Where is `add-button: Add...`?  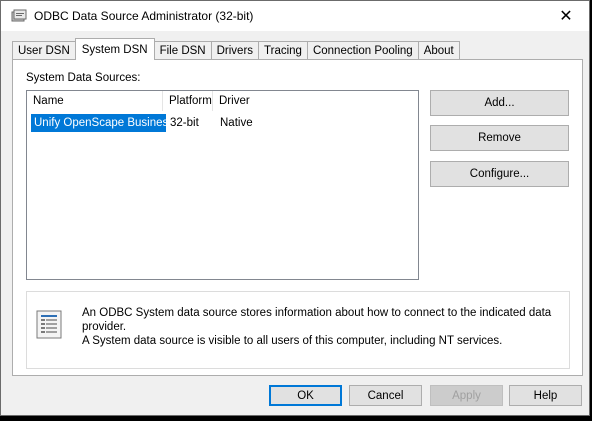 add-button: Add... is located at coordinates (499, 103).